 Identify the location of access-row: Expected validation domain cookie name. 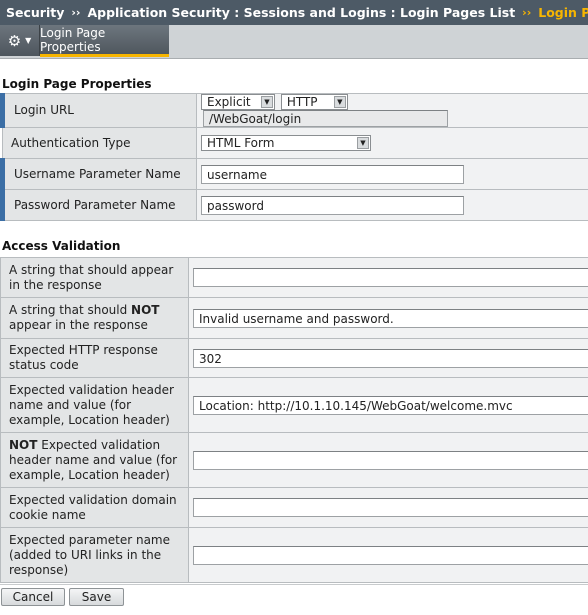
(294, 508).